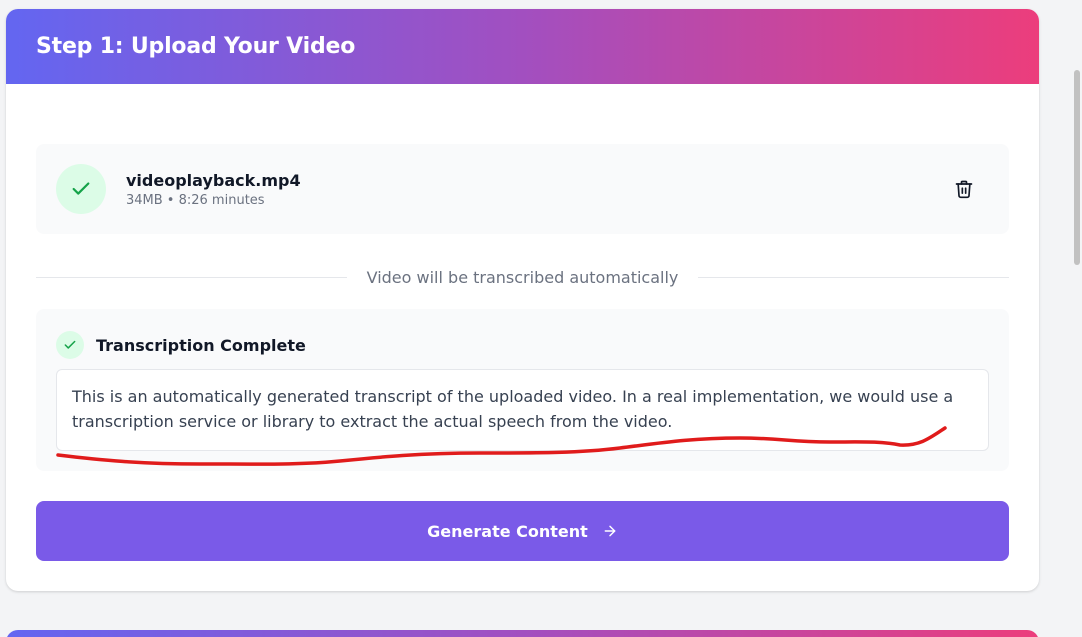 The image size is (1082, 637). Describe the element at coordinates (853, 277) in the screenshot. I see `divider-line-right` at that location.